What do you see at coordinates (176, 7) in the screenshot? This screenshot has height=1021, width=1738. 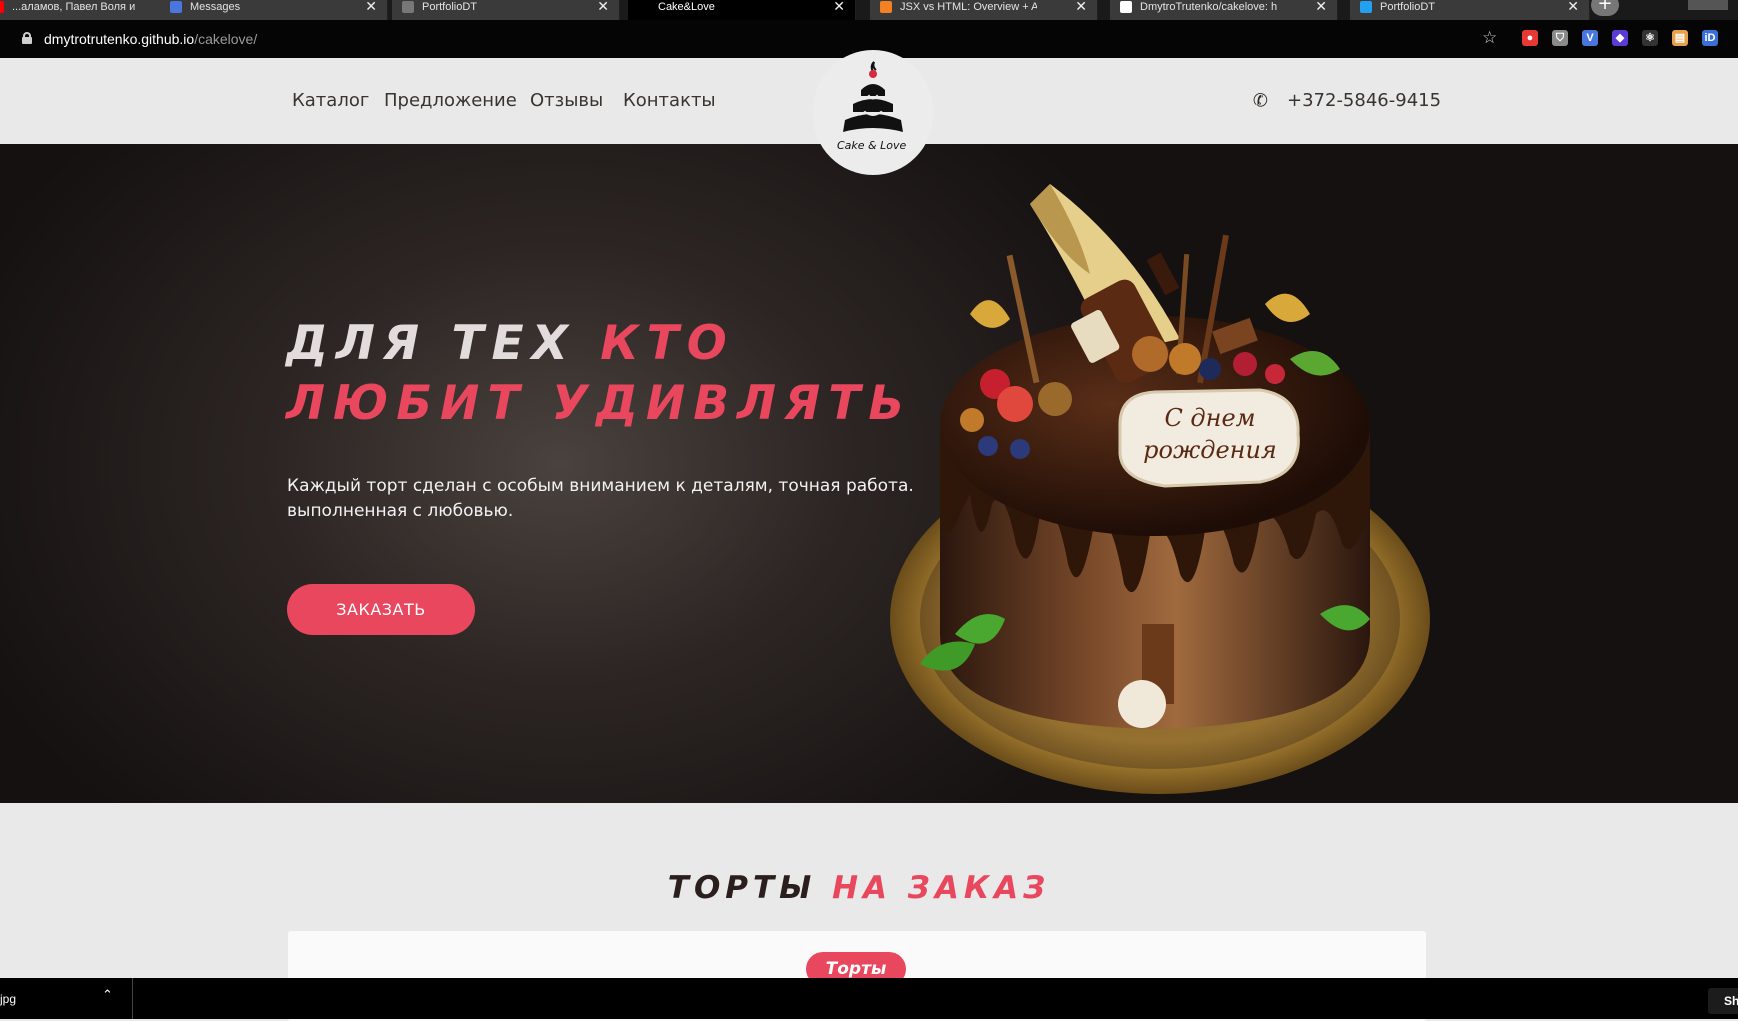 I see `chat-icon` at bounding box center [176, 7].